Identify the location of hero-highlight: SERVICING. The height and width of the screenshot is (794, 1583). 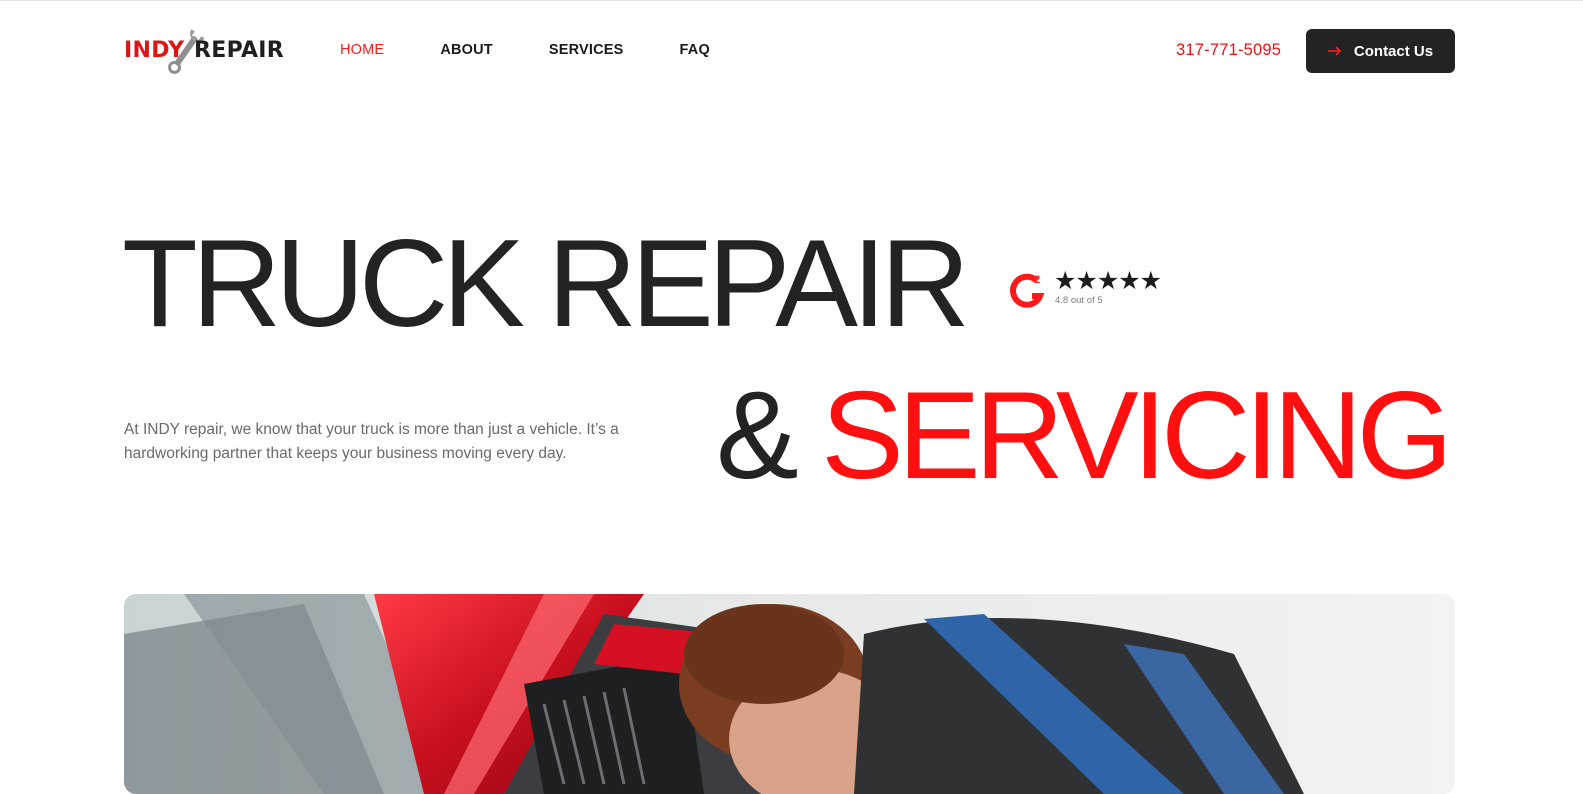
(1137, 436).